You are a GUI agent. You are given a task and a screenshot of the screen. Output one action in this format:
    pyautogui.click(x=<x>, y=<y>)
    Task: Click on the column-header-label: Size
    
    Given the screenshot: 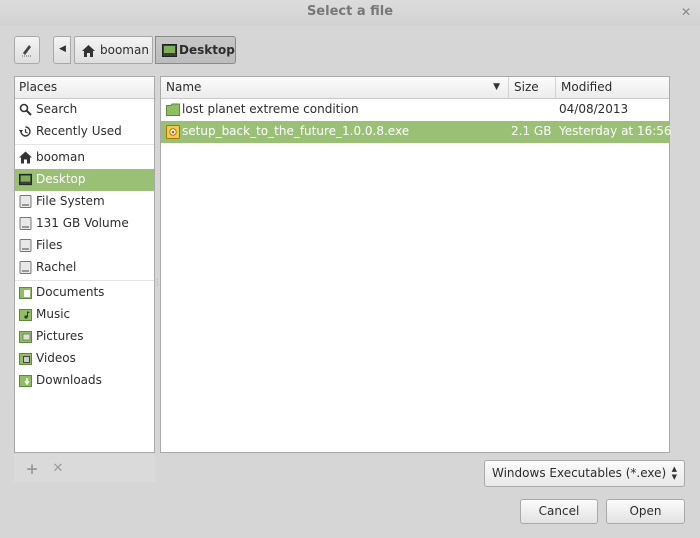 What is the action you would take?
    pyautogui.click(x=526, y=87)
    